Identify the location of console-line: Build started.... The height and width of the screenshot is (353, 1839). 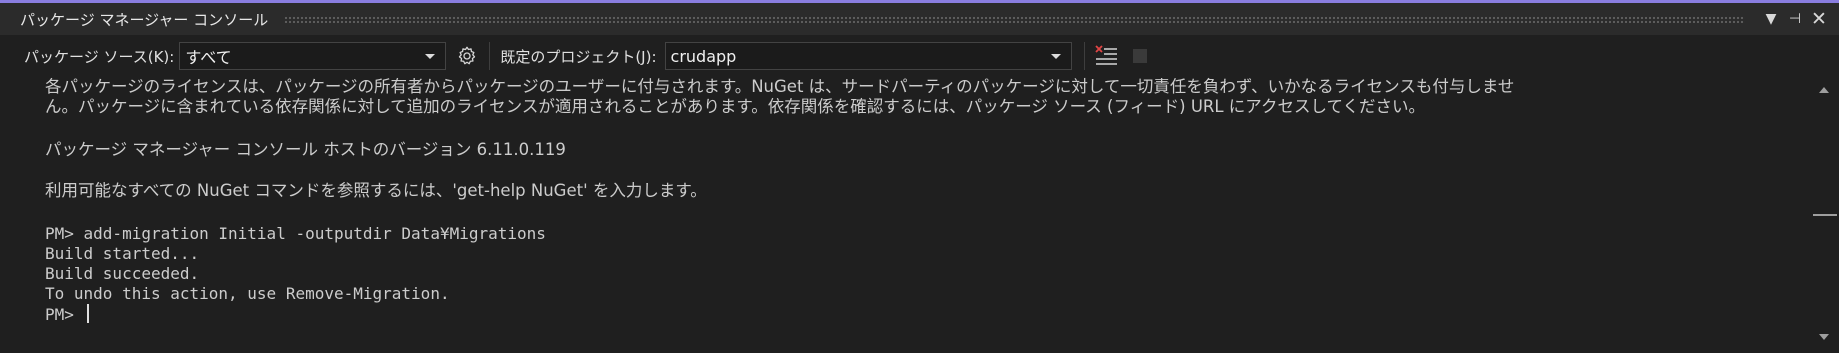
(122, 253).